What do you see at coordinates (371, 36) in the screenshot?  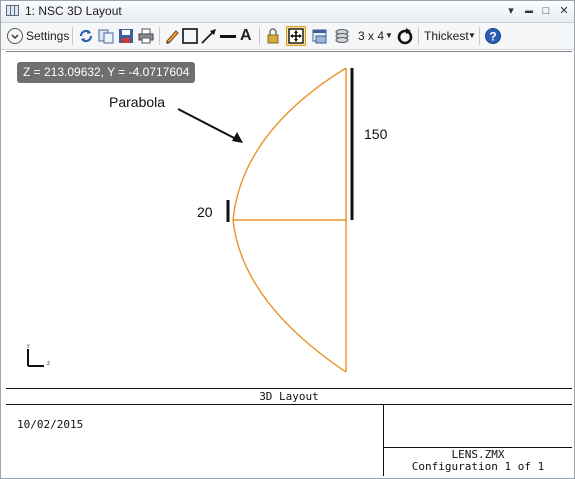 I see `grid-layout-dropdown: 3 x 4` at bounding box center [371, 36].